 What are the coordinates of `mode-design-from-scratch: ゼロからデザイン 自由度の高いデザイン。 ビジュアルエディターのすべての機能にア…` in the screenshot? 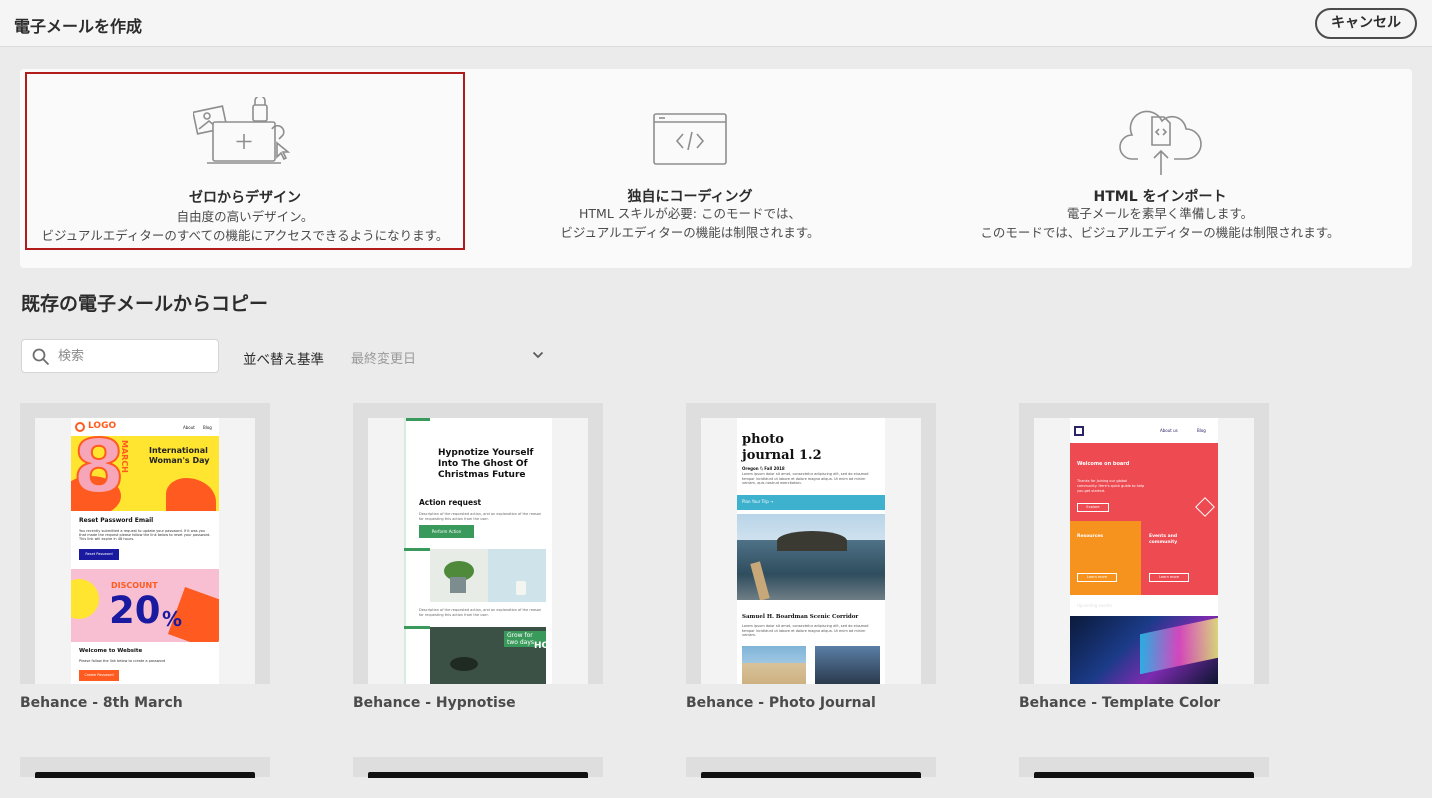 It's located at (245, 161).